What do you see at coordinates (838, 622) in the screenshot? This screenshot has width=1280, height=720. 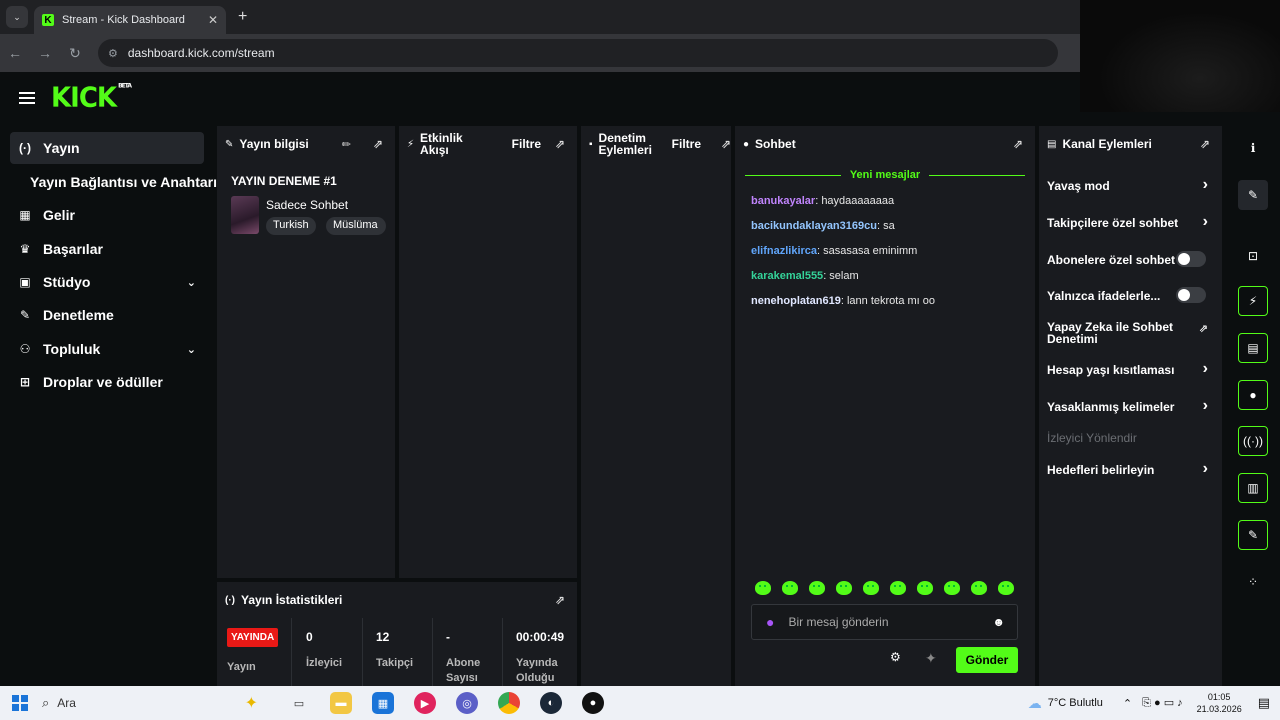 I see `chat-placeholder: Bir mesaj gönderin` at bounding box center [838, 622].